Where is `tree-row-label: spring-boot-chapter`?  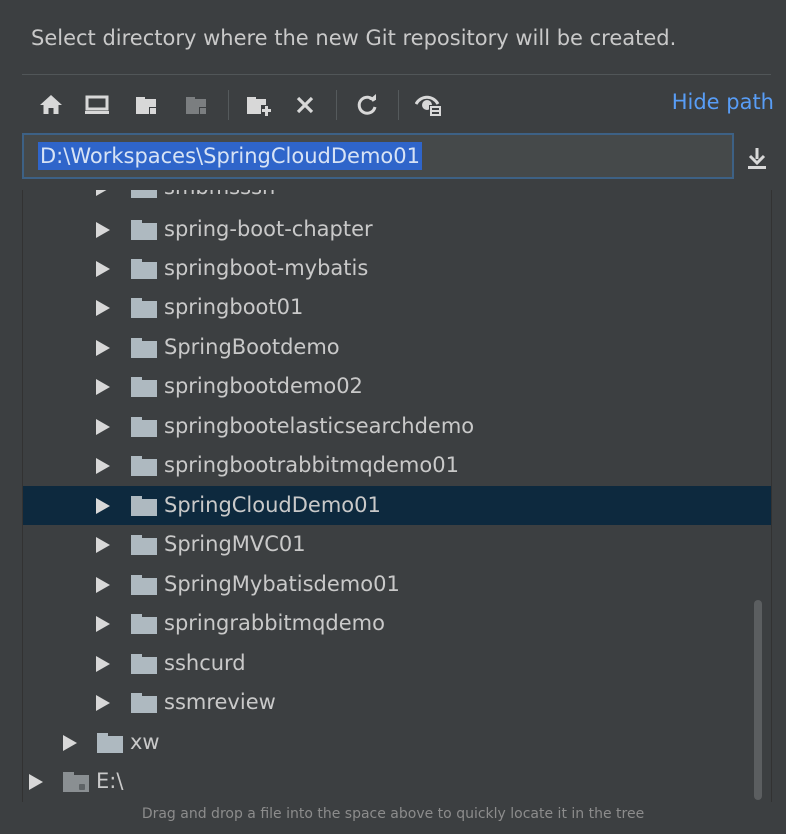
tree-row-label: spring-boot-chapter is located at coordinates (268, 229).